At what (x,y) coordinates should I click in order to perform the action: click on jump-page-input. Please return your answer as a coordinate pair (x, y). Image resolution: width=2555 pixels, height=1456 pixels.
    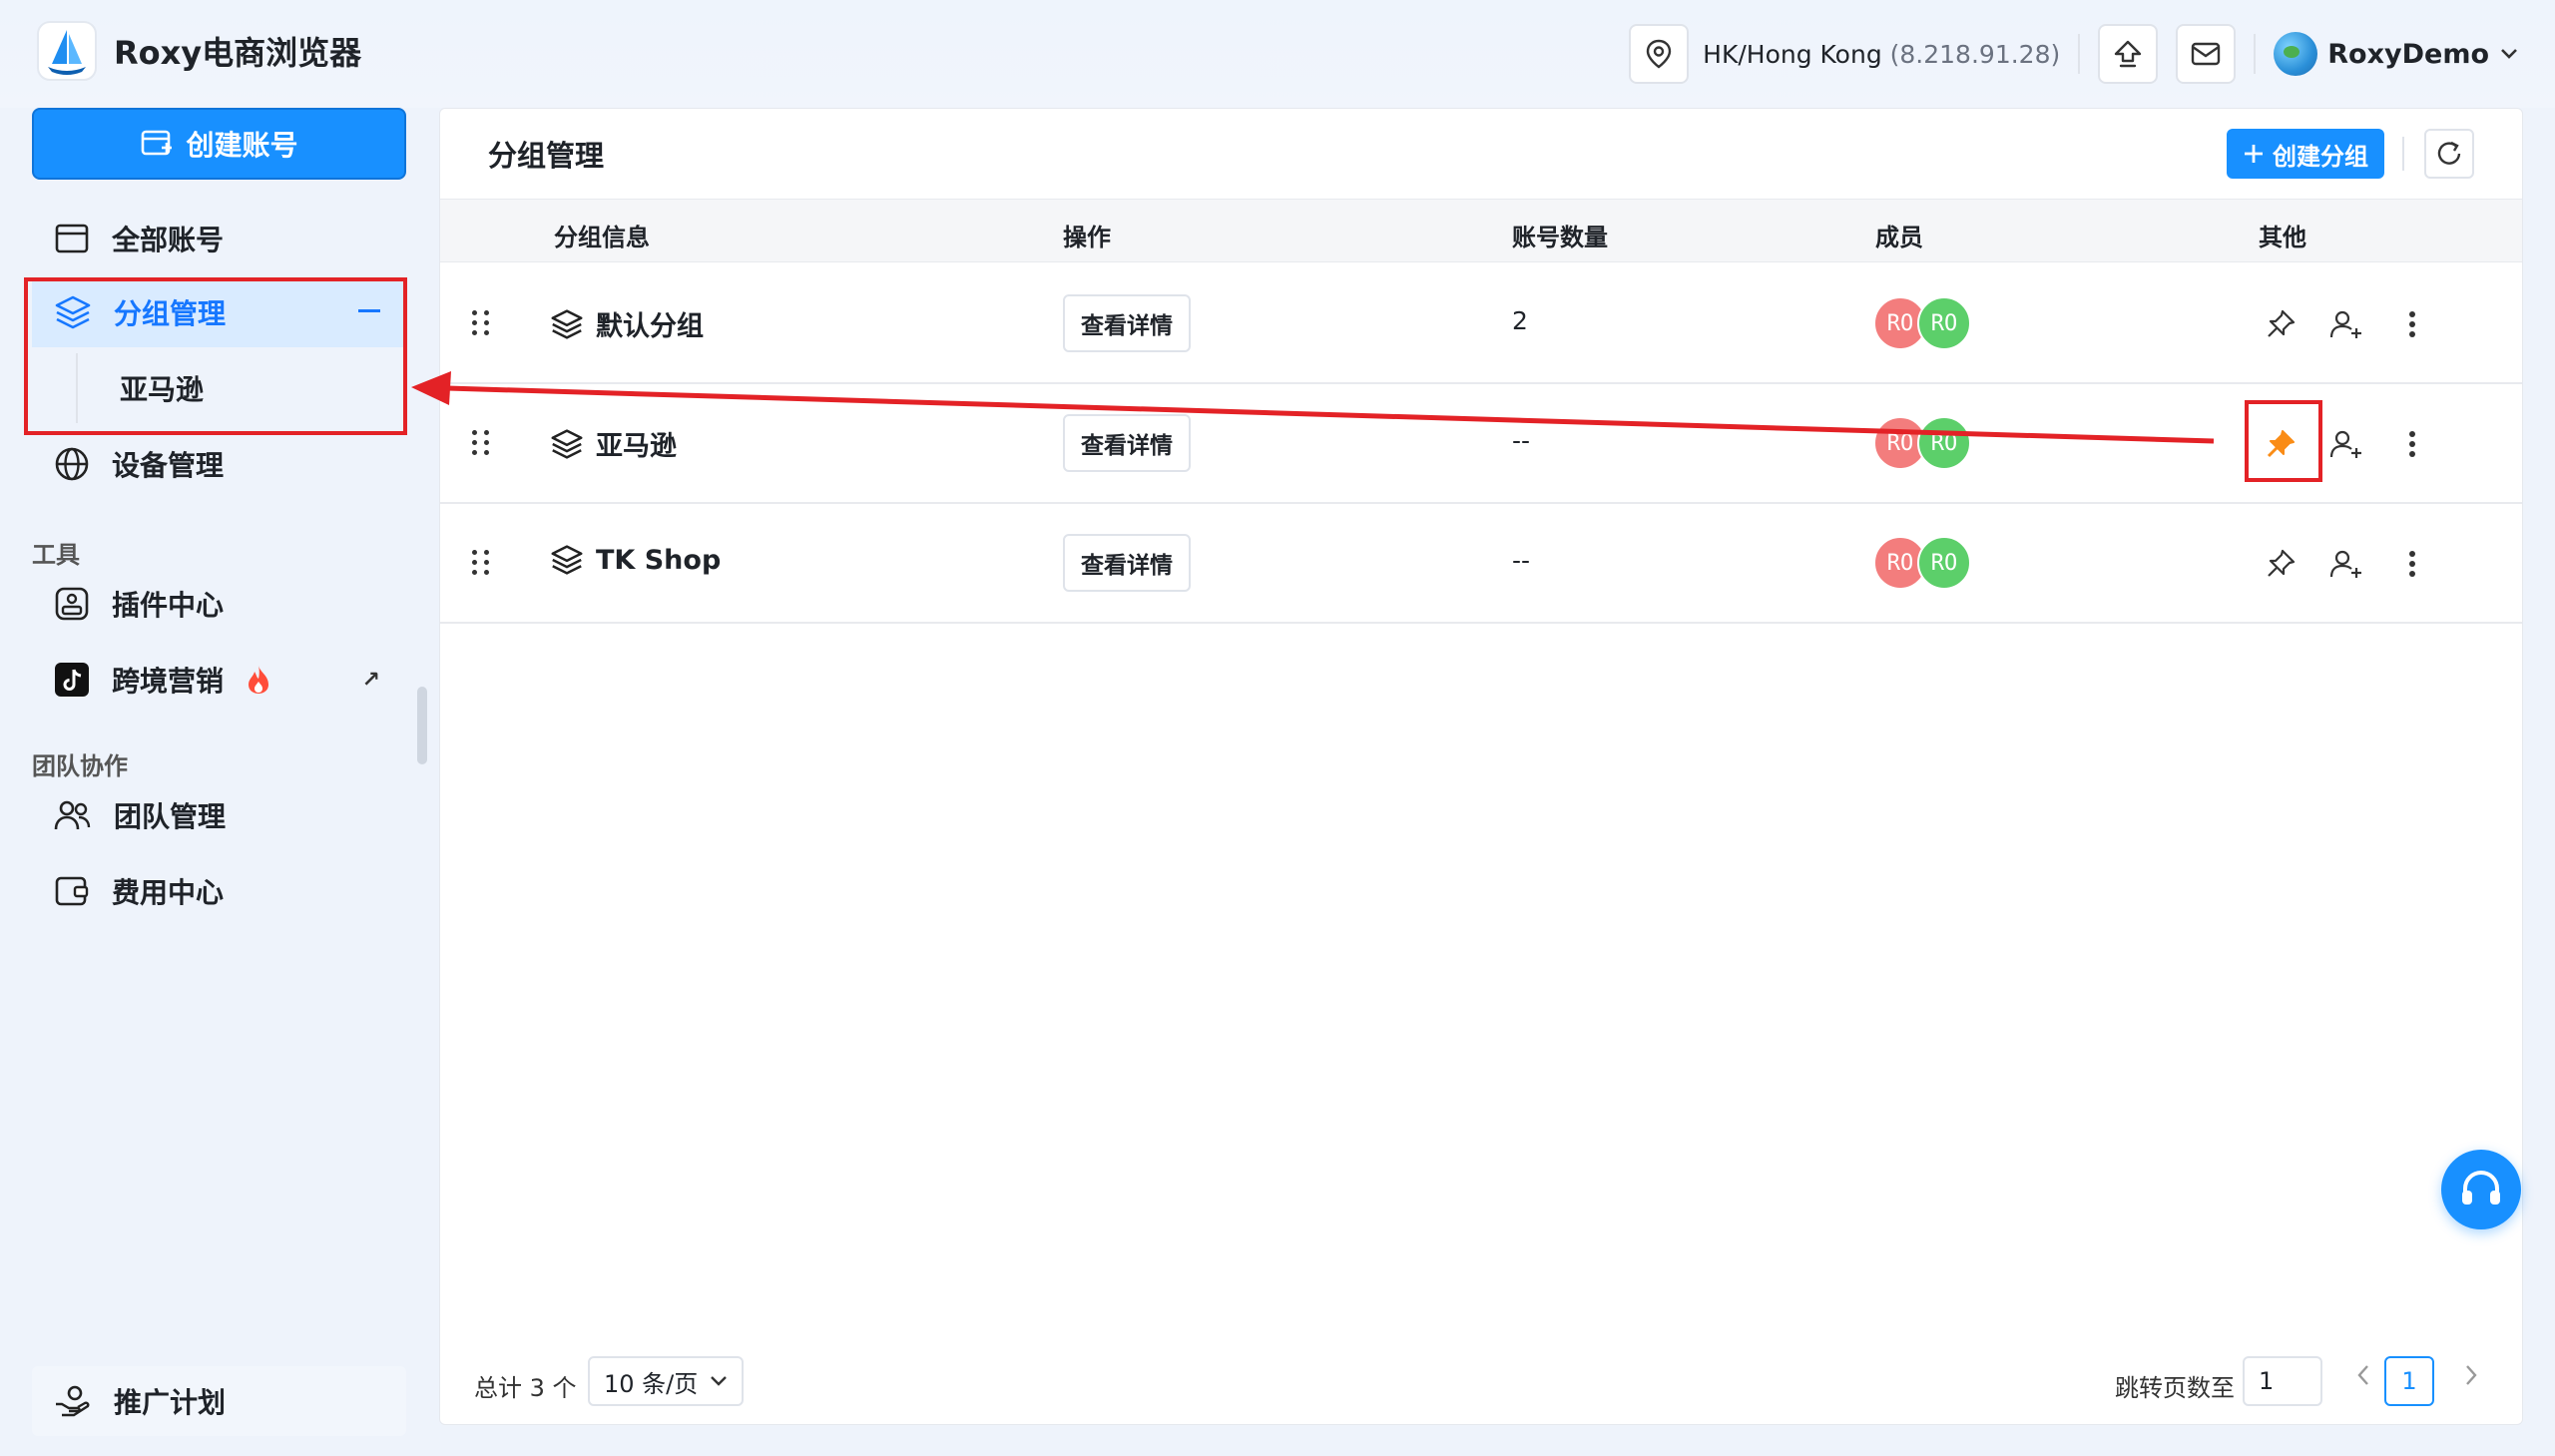
    Looking at the image, I should click on (2282, 1381).